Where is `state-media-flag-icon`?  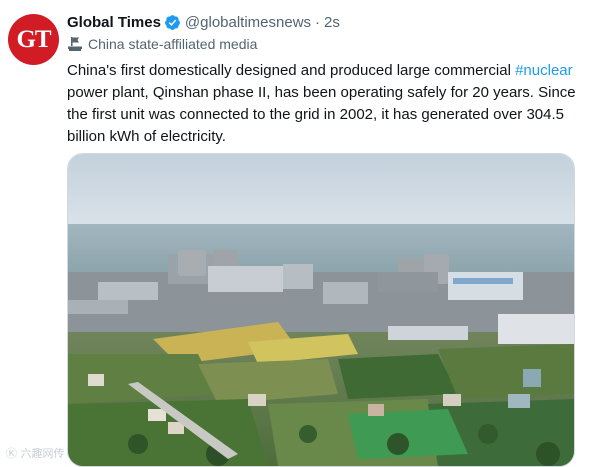 state-media-flag-icon is located at coordinates (75, 44).